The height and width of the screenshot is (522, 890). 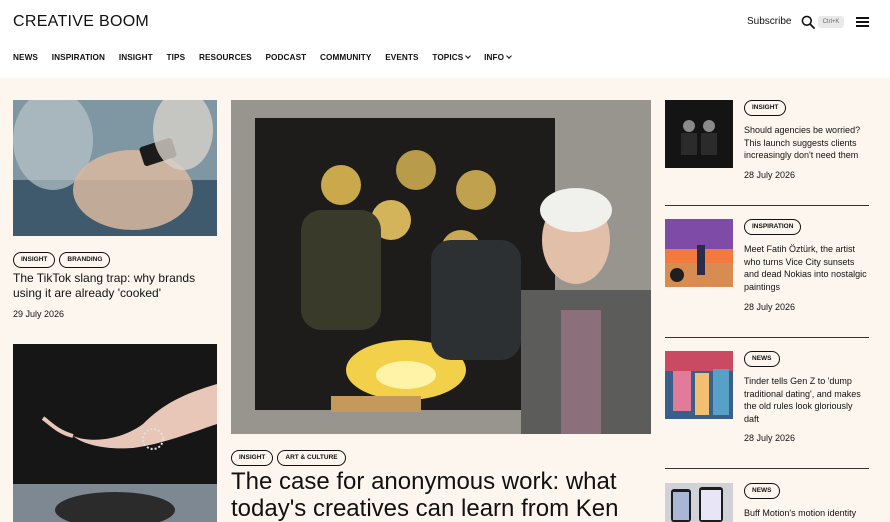 I want to click on tag-branding: BRANDING, so click(x=85, y=260).